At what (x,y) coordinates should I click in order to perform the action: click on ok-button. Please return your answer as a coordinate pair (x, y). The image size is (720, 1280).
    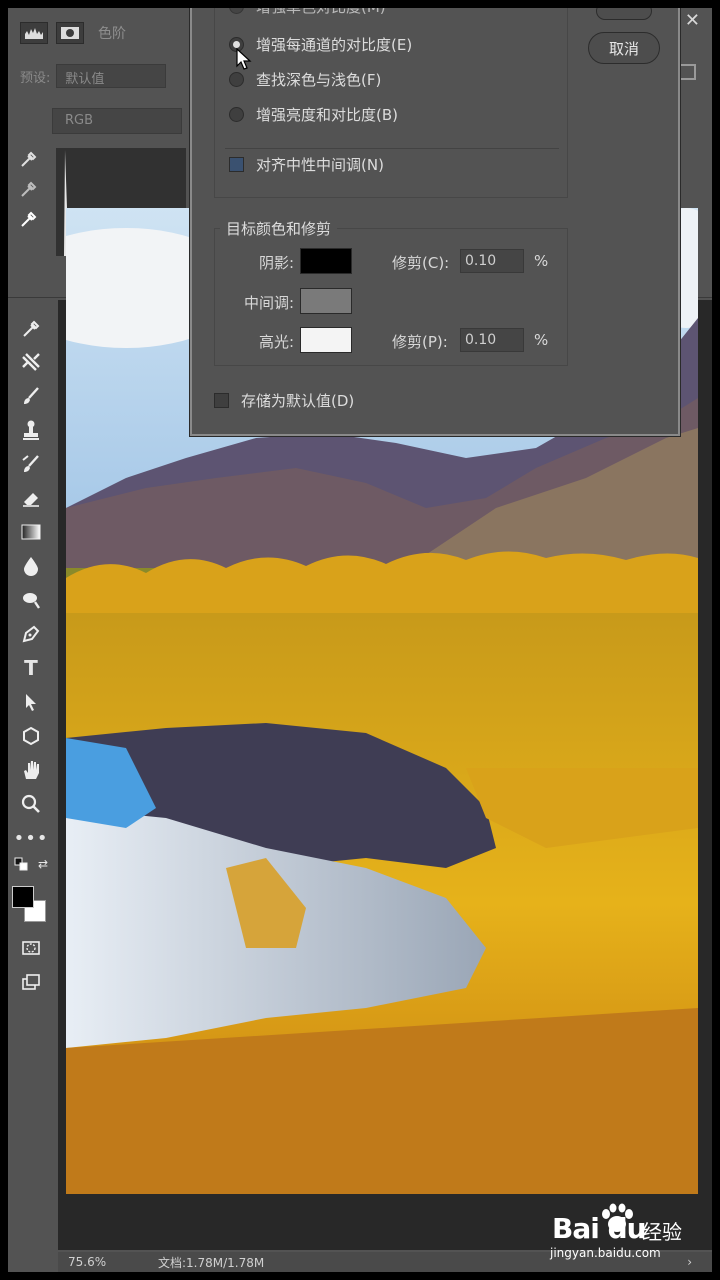
    Looking at the image, I should click on (624, 14).